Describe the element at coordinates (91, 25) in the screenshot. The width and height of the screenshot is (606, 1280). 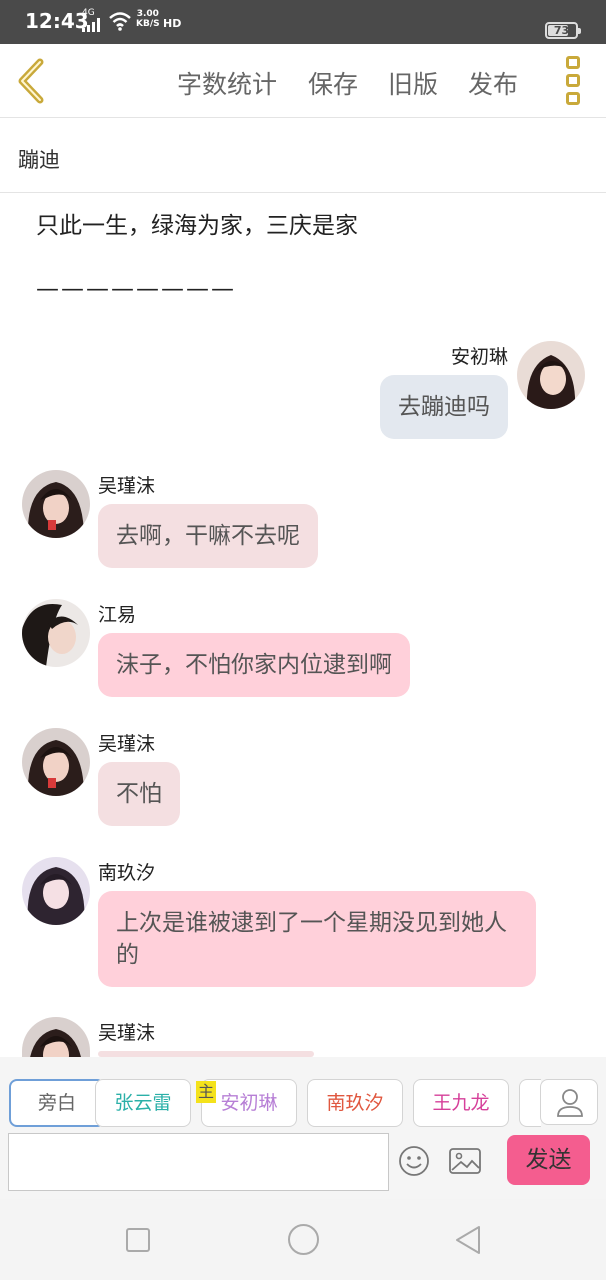
I see `signal-icon` at that location.